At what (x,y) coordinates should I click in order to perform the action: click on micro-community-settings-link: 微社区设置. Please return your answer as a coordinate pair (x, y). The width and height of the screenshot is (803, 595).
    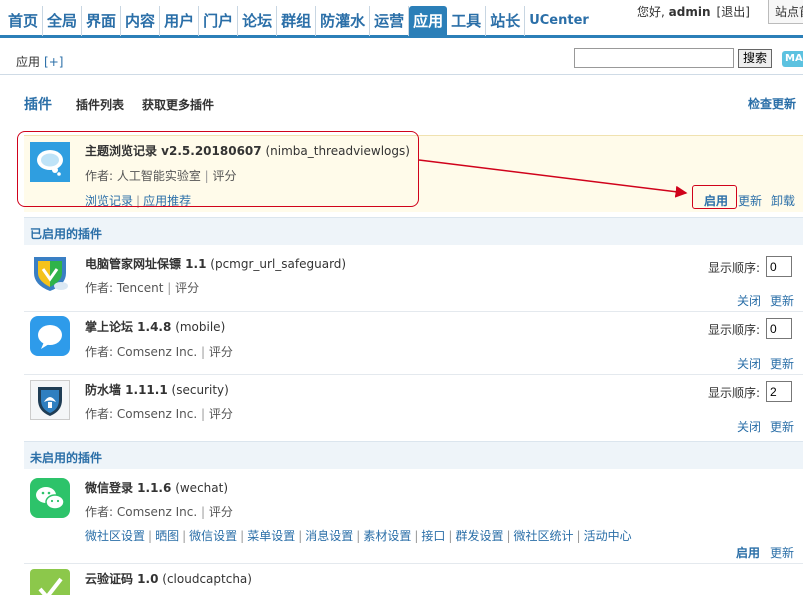
    Looking at the image, I should click on (115, 536).